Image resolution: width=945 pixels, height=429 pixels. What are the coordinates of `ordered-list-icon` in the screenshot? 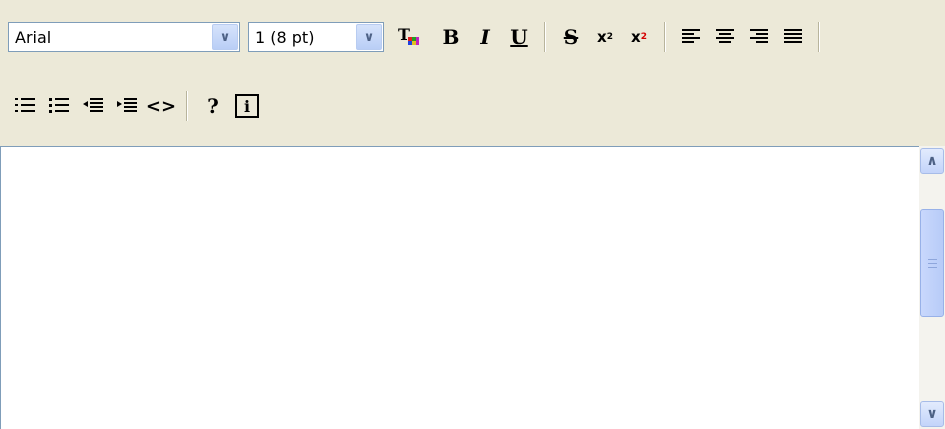 It's located at (25, 106).